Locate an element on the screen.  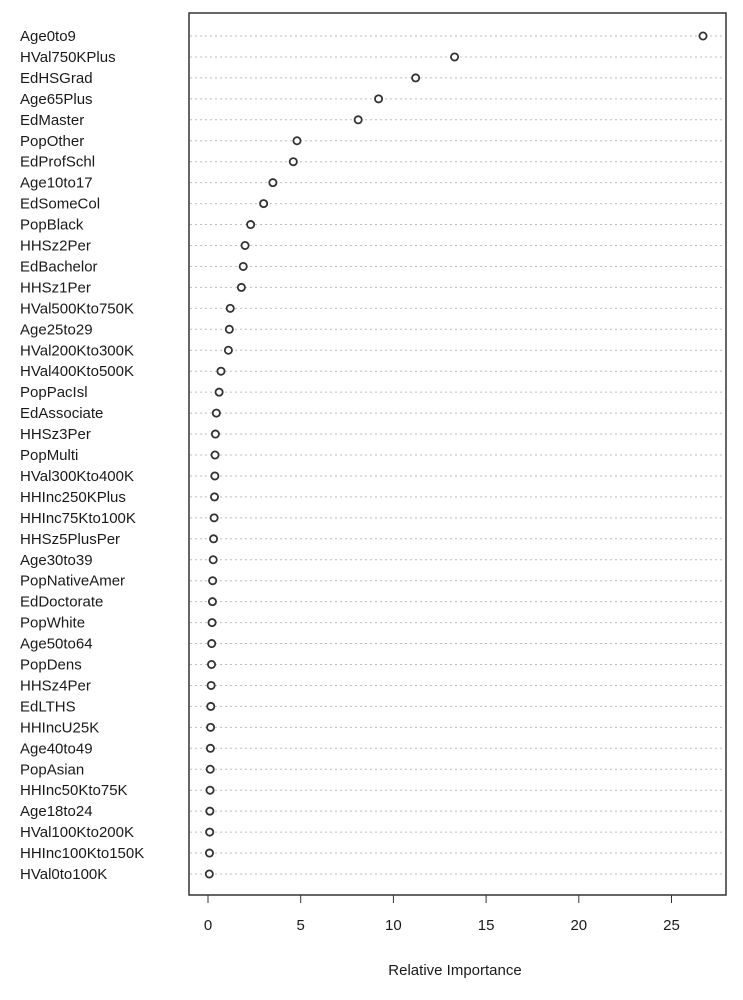
category-label: HHSz1Per is located at coordinates (55, 287).